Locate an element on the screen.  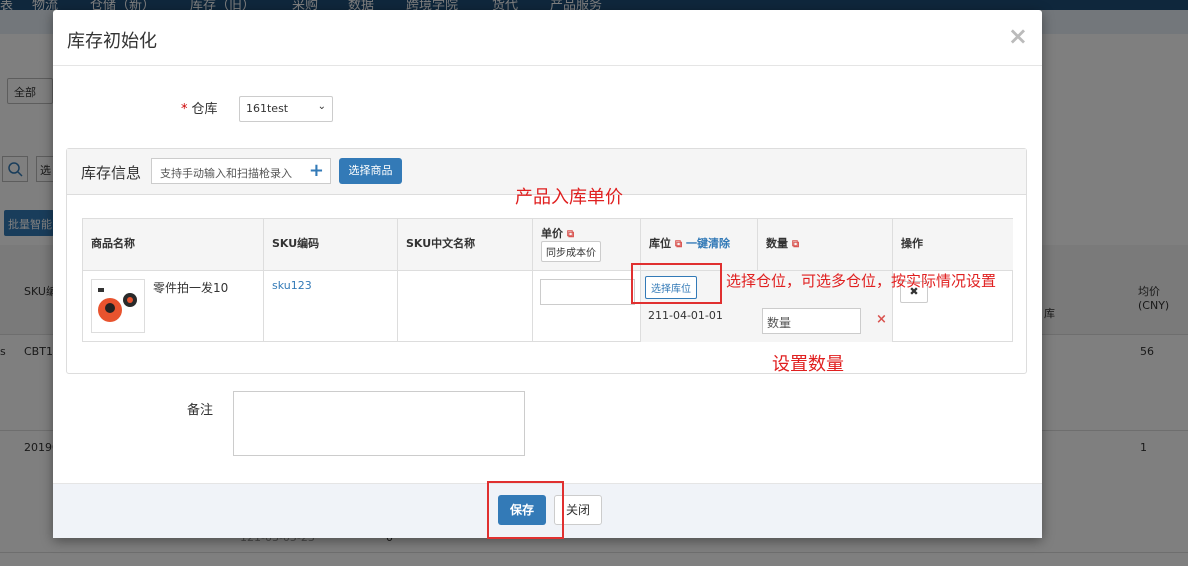
clear-all-link: 一键清除 is located at coordinates (708, 243).